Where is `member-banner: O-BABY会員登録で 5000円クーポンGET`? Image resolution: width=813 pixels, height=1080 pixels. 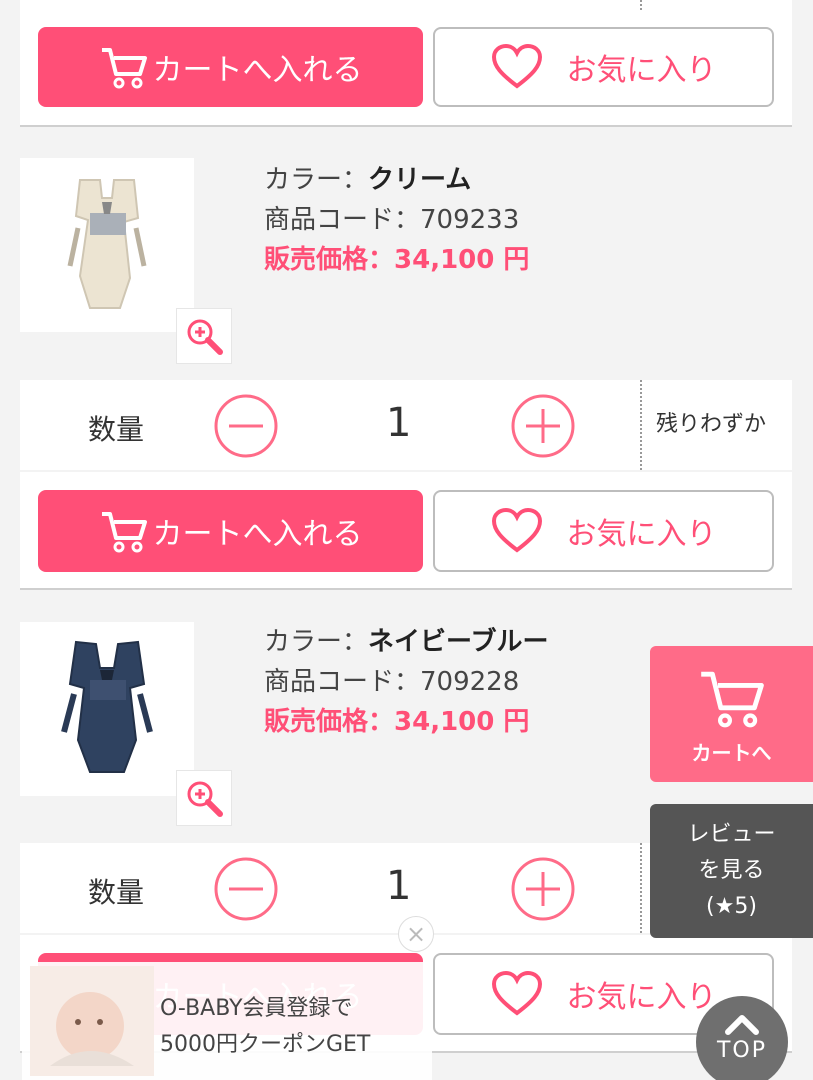 member-banner: O-BABY会員登録で 5000円クーポンGET is located at coordinates (227, 1021).